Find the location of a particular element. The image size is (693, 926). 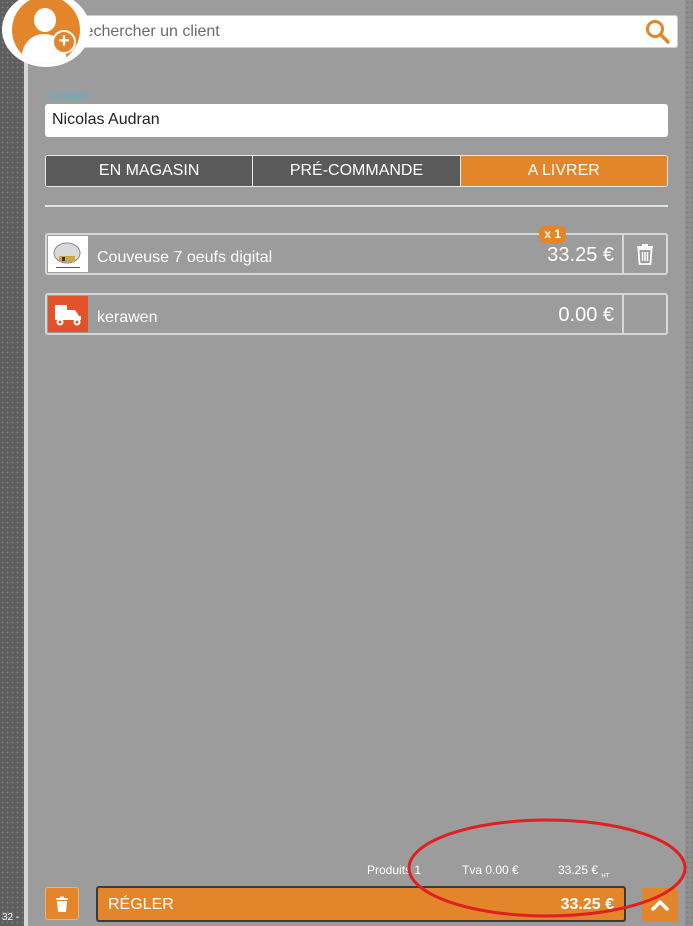

pay-amount: 33.25 € is located at coordinates (587, 904).